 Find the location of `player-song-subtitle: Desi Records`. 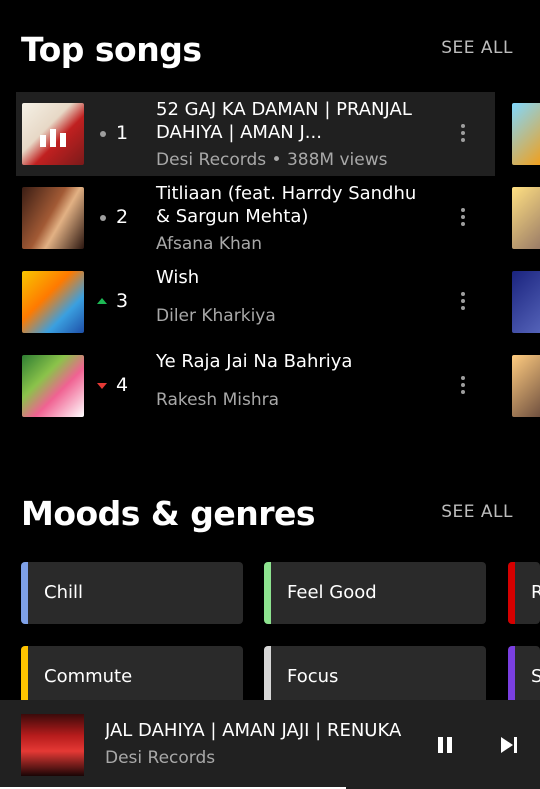

player-song-subtitle: Desi Records is located at coordinates (160, 758).